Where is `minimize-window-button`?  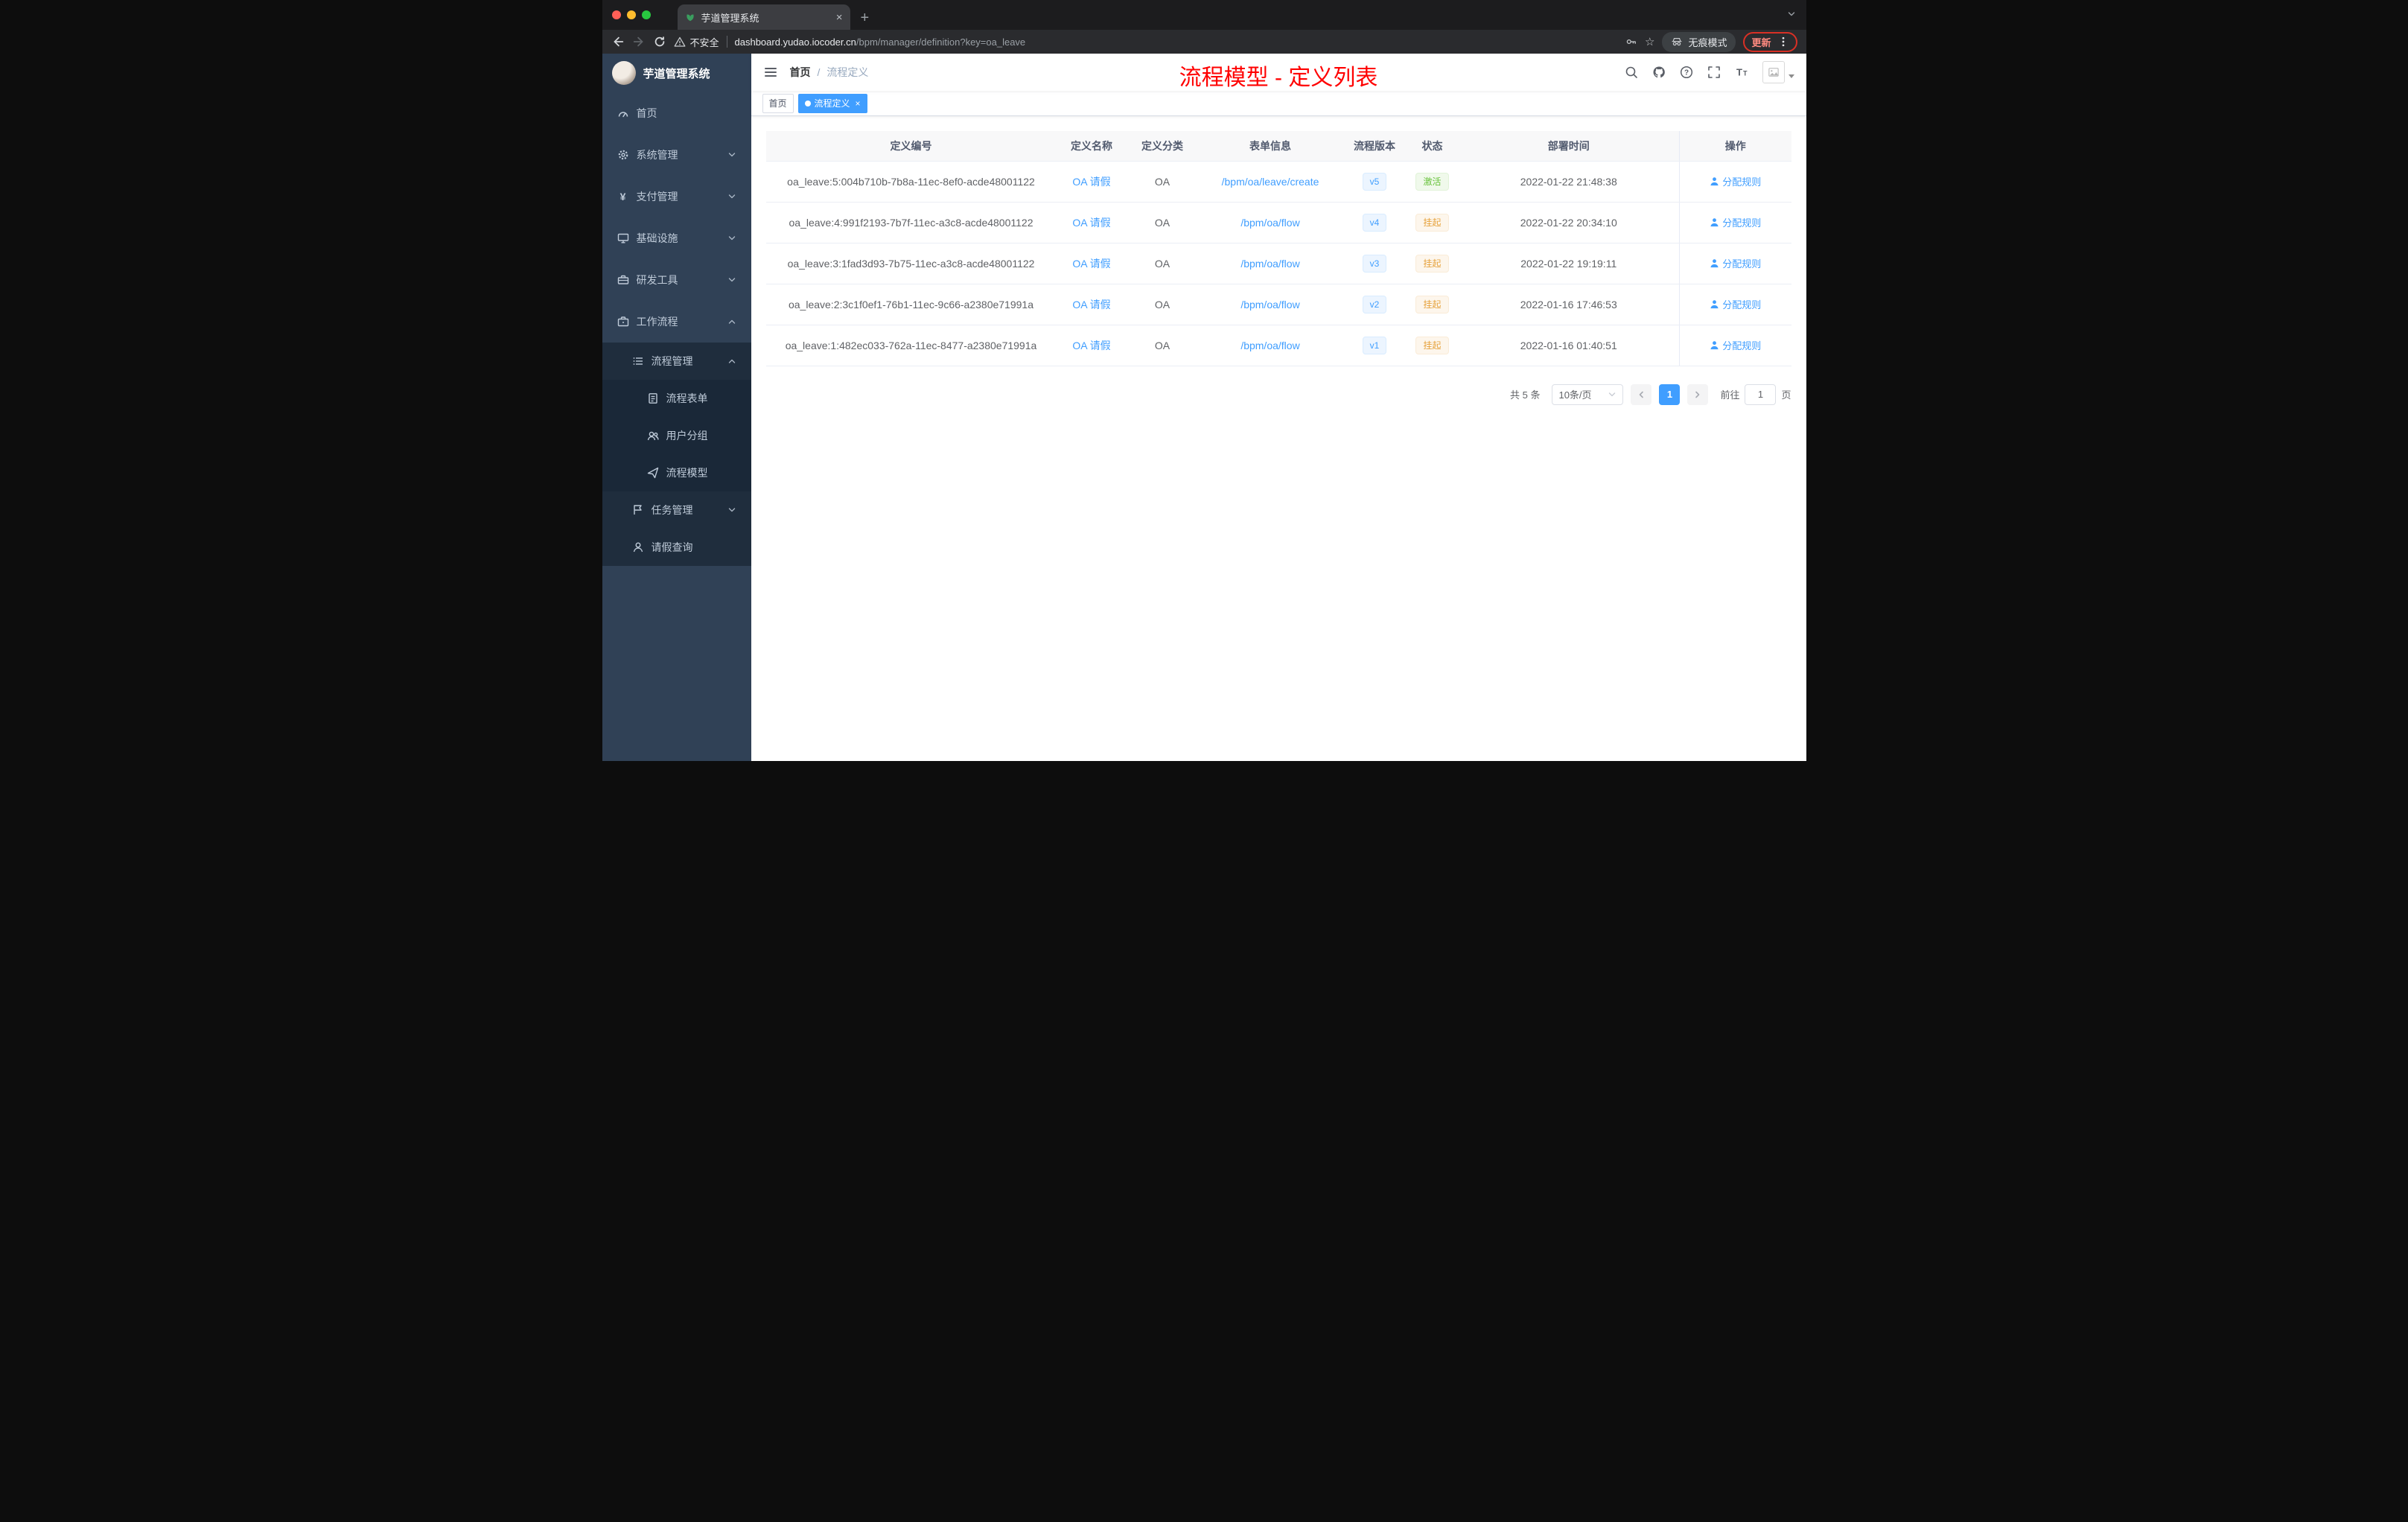
minimize-window-button is located at coordinates (631, 14).